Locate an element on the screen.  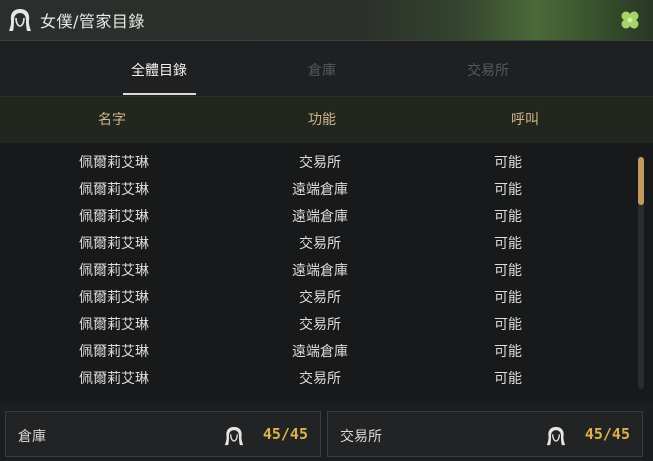
table-header: 名字 功能 呼叫 is located at coordinates (326, 120).